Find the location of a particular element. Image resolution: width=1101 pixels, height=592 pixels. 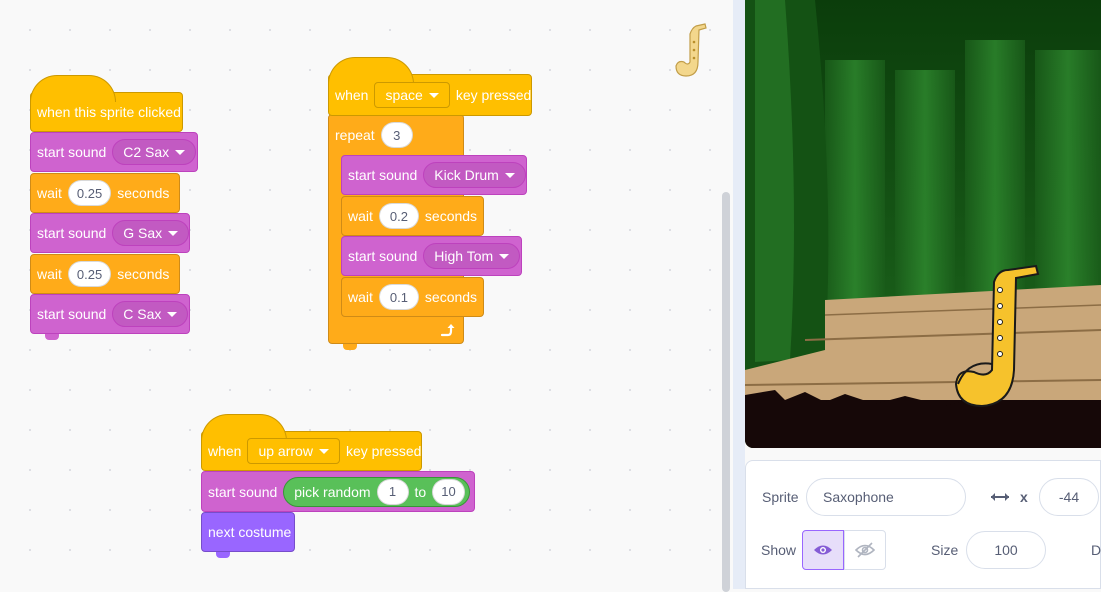

show-hidden-toggle is located at coordinates (865, 550).